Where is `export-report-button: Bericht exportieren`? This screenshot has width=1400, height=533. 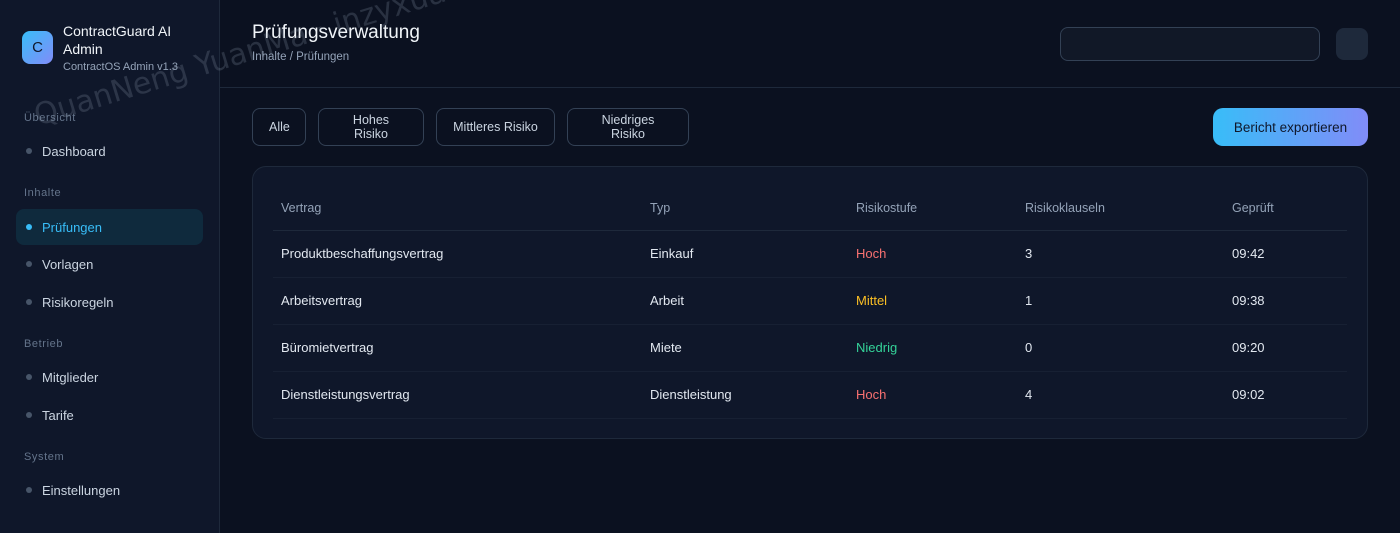 export-report-button: Bericht exportieren is located at coordinates (1290, 127).